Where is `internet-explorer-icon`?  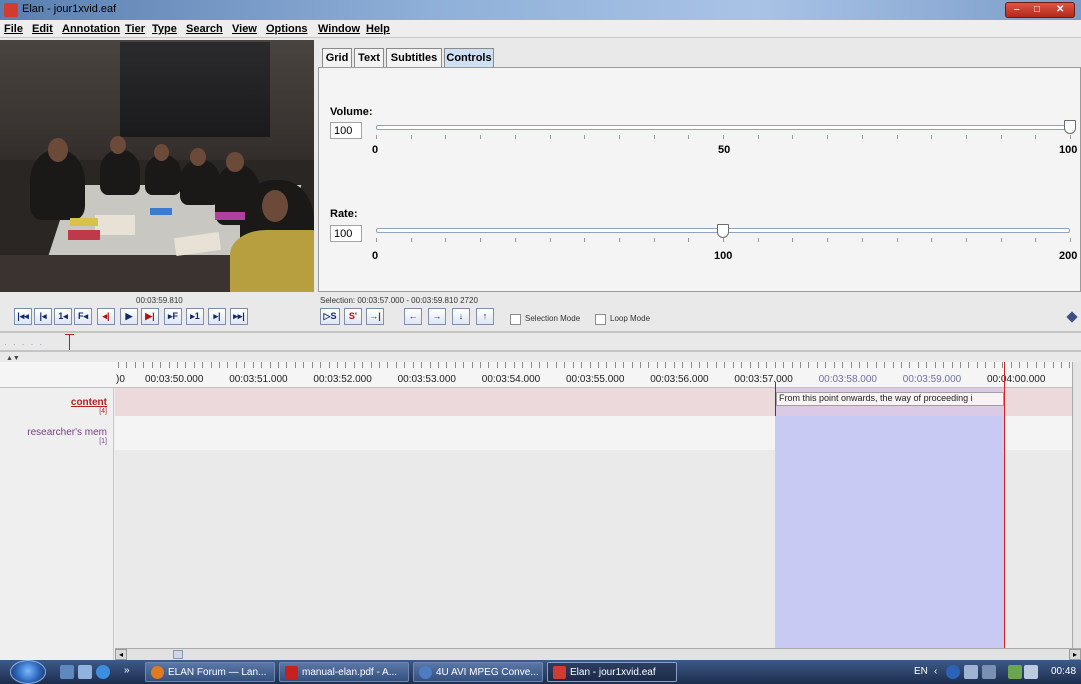
internet-explorer-icon is located at coordinates (103, 672).